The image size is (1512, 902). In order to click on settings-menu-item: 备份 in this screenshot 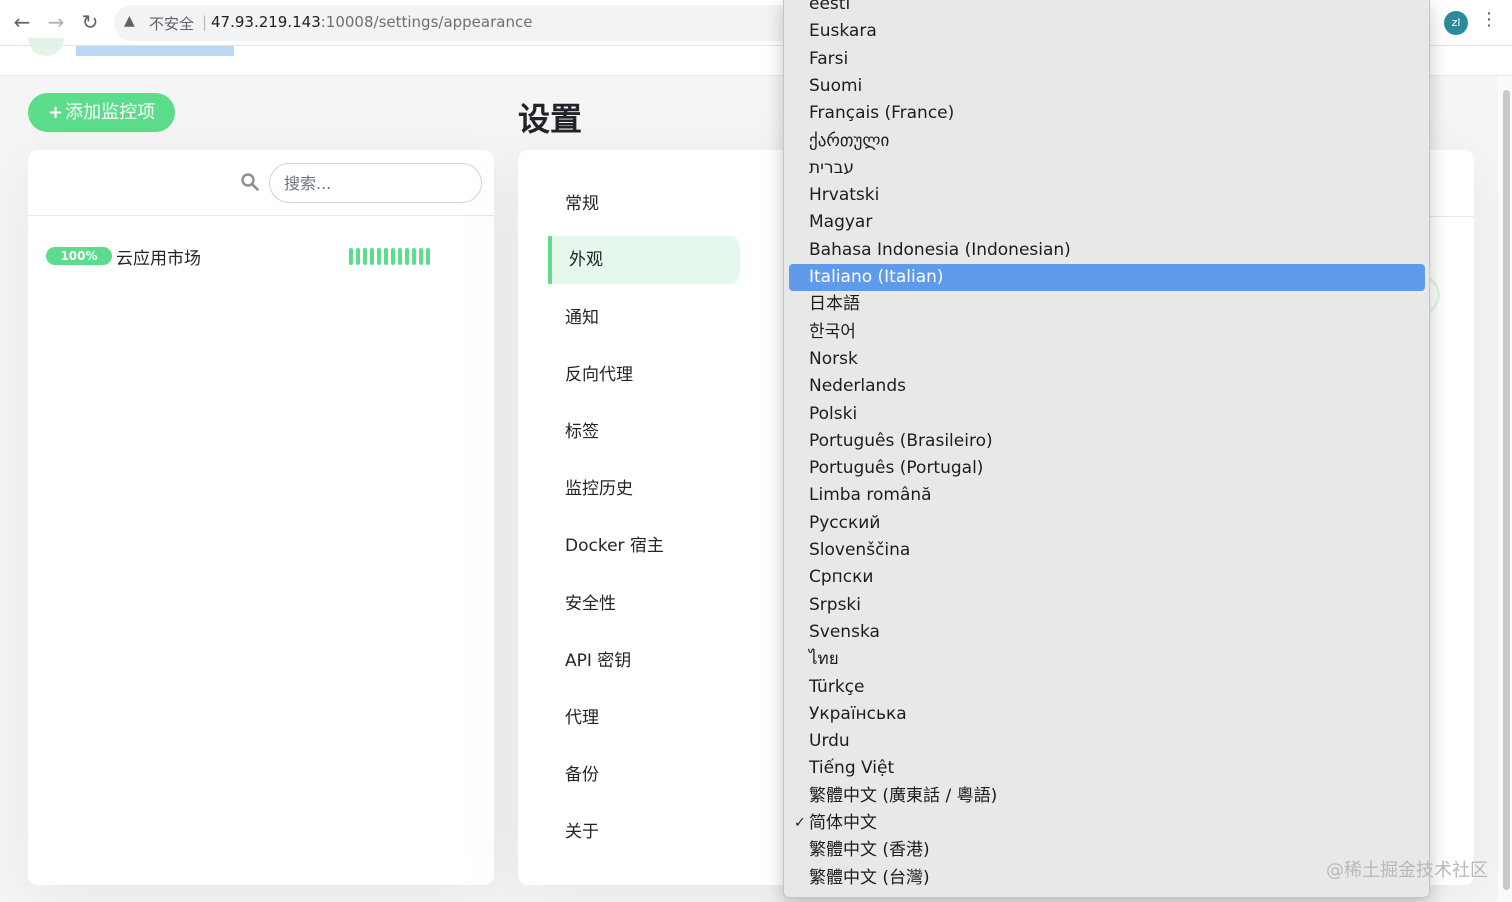, I will do `click(644, 775)`.